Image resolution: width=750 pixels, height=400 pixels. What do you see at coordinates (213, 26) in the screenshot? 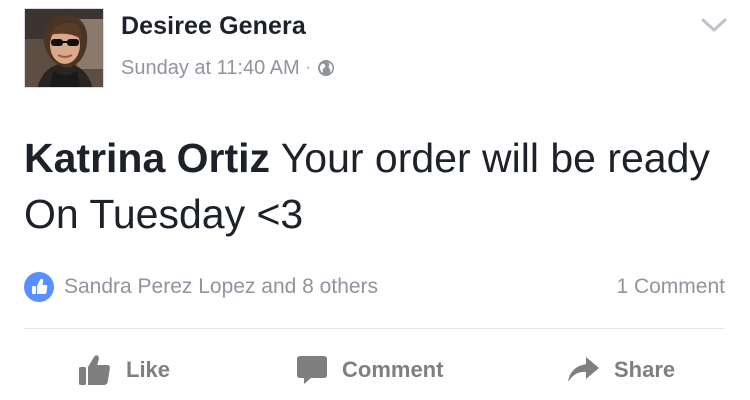
I see `author-name: Desiree Genera` at bounding box center [213, 26].